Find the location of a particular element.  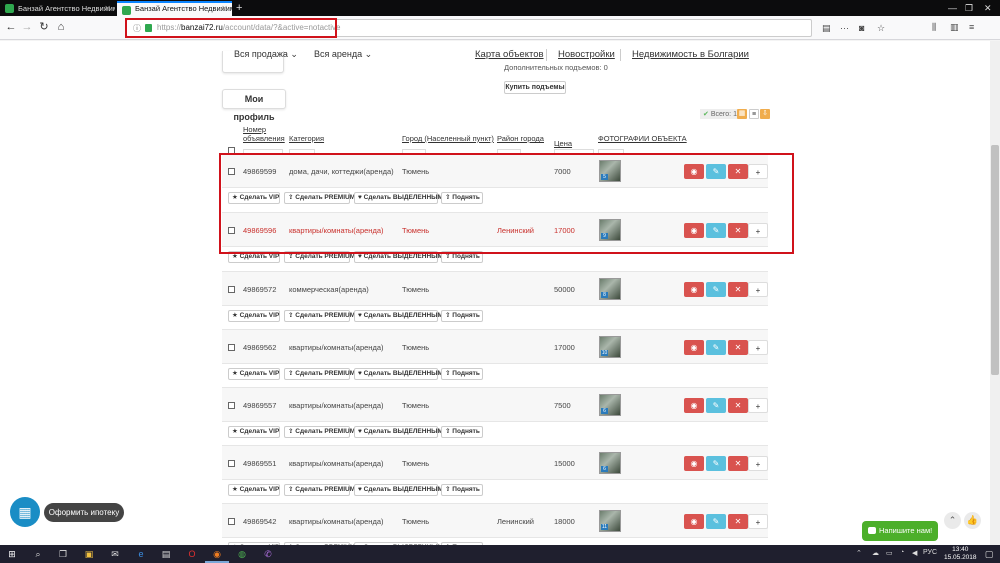

listing-photo: 9 is located at coordinates (610, 230).